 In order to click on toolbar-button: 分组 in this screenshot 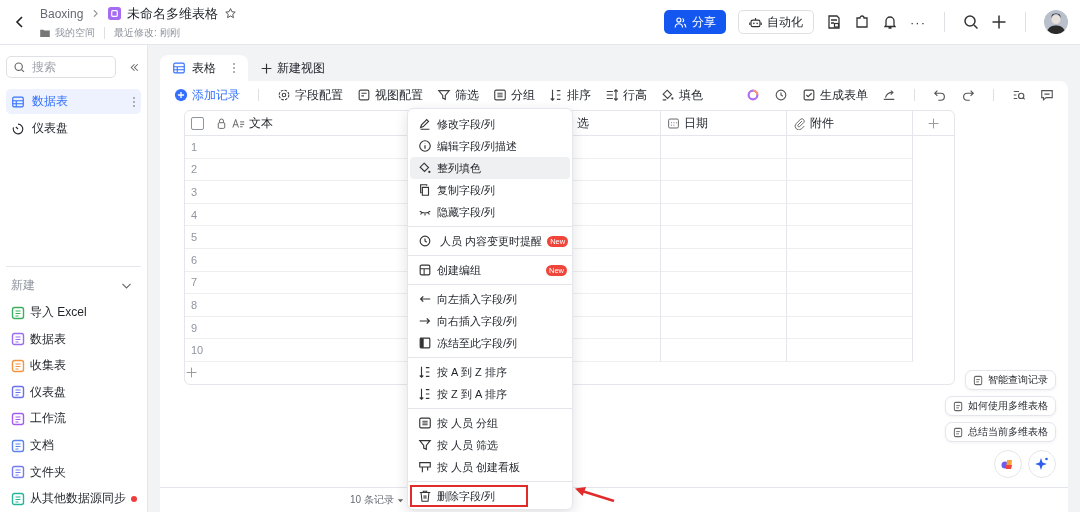, I will do `click(514, 95)`.